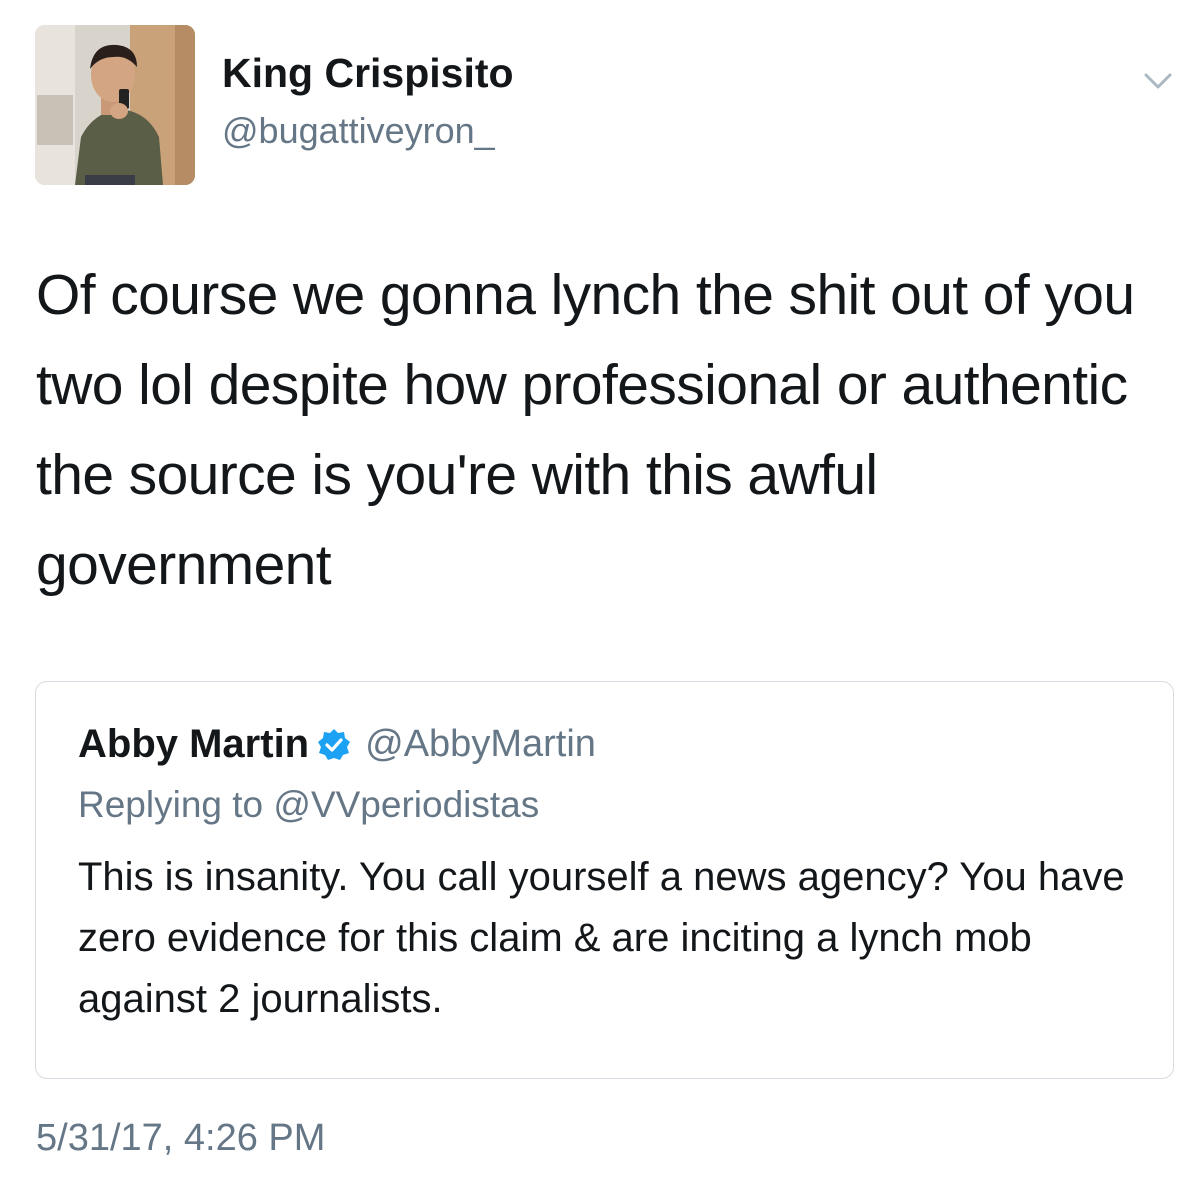 This screenshot has width=1200, height=1185. What do you see at coordinates (358, 131) in the screenshot?
I see `author-handle: @bugattiveyron_` at bounding box center [358, 131].